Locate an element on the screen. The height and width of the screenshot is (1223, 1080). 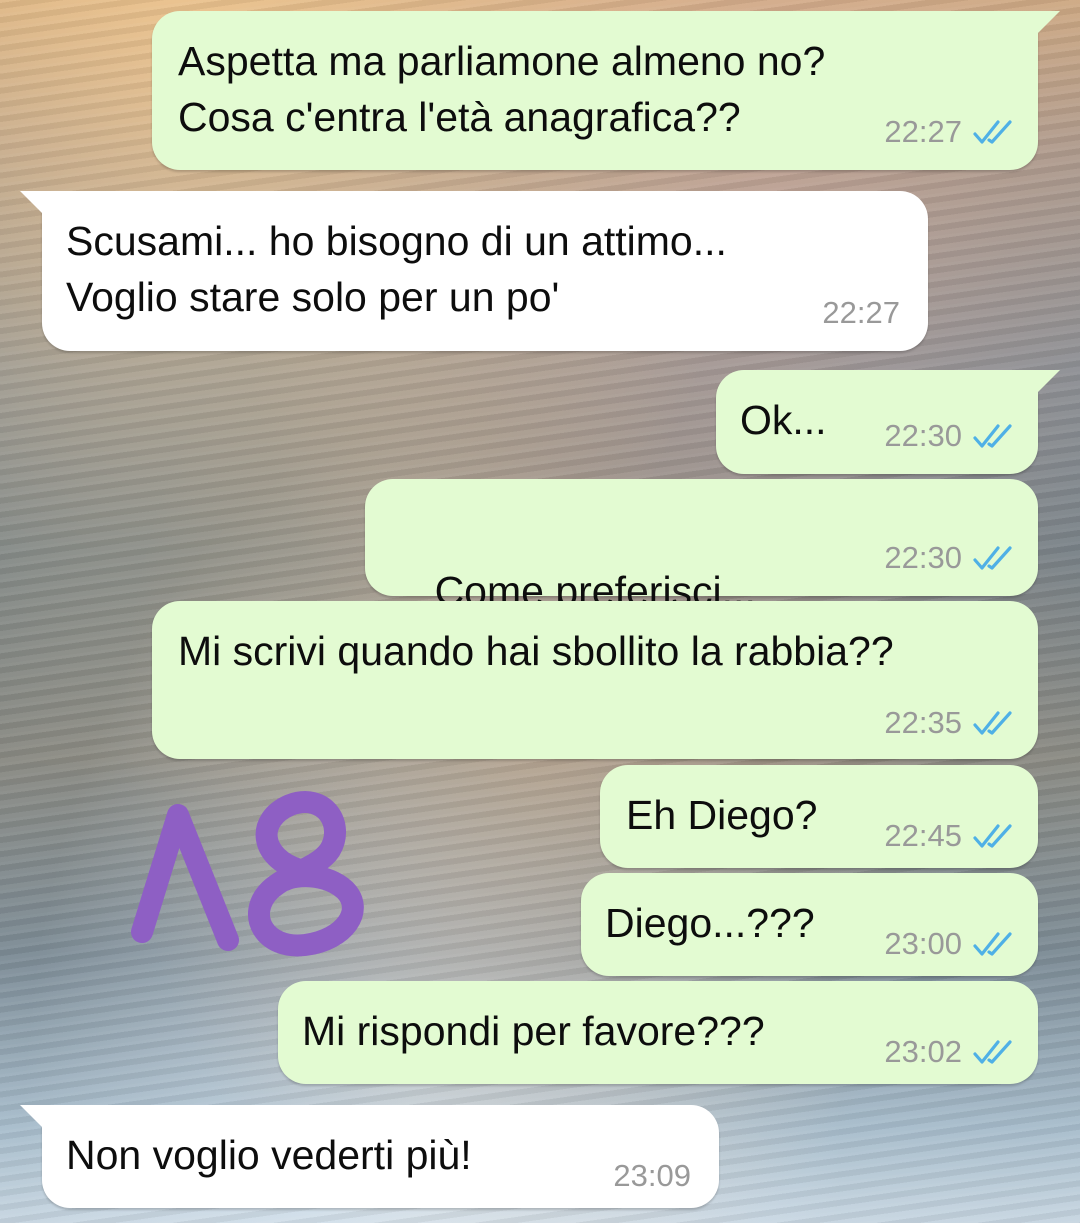
message-meta: 23:00 is located at coordinates (950, 944).